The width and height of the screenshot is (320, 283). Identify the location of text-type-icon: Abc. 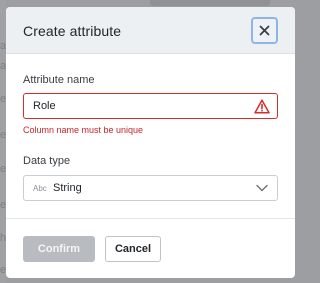
(40, 188).